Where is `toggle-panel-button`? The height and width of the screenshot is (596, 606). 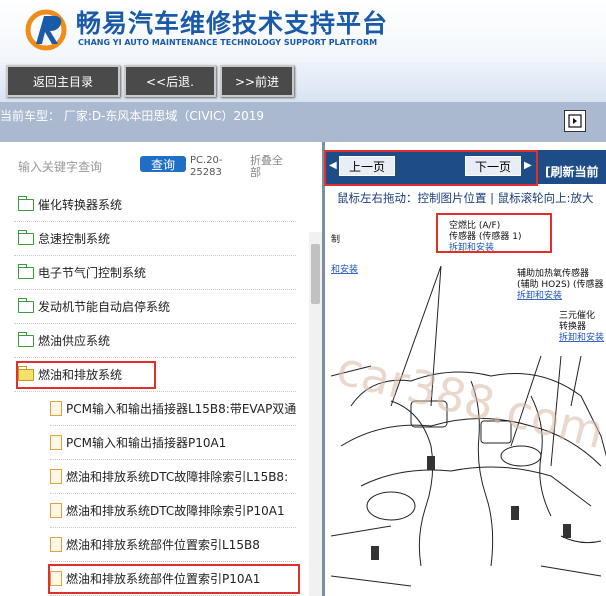 toggle-panel-button is located at coordinates (575, 121).